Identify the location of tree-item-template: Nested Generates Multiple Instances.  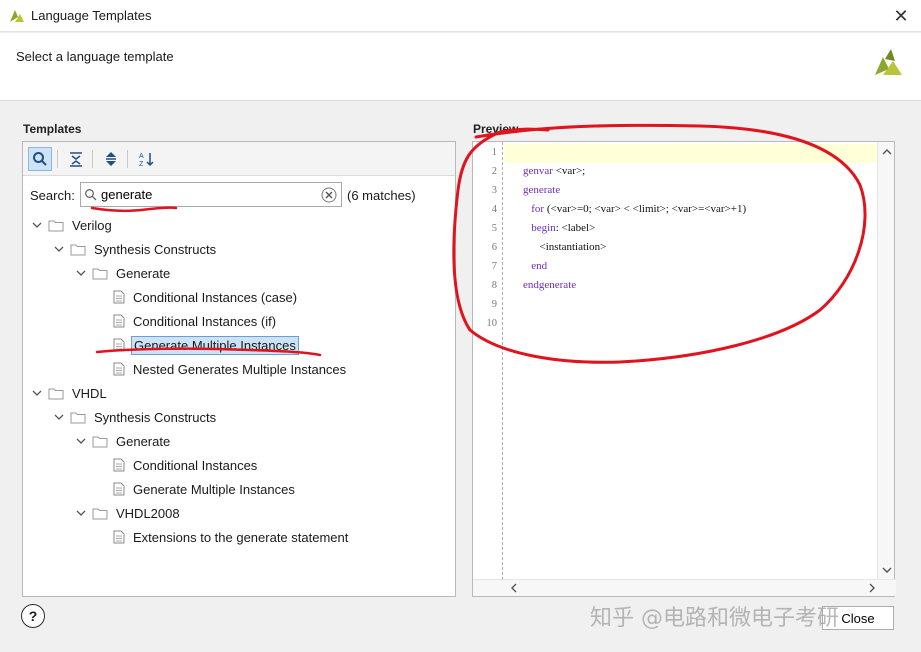
(230, 369).